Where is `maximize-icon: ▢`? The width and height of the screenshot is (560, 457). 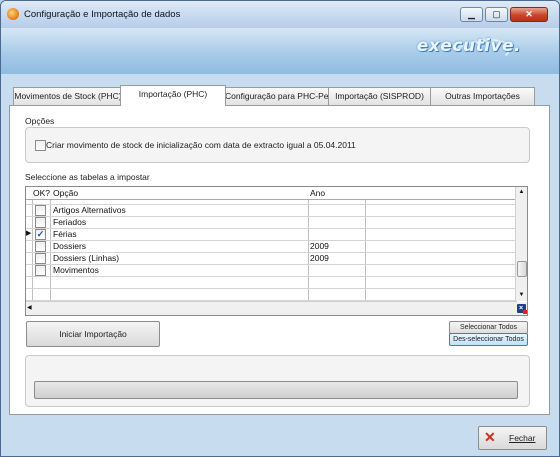 maximize-icon: ▢ is located at coordinates (496, 14).